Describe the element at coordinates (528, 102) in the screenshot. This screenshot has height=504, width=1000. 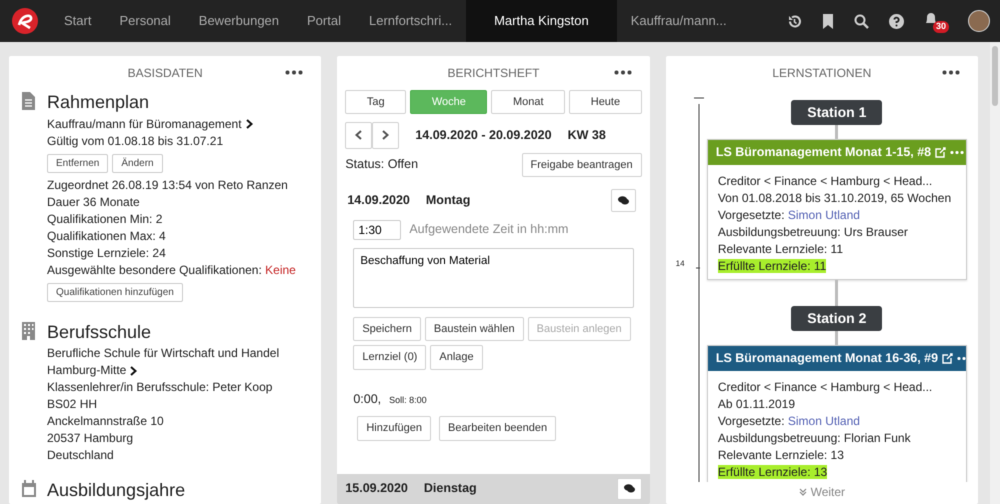
I see `period-tab: Monat` at that location.